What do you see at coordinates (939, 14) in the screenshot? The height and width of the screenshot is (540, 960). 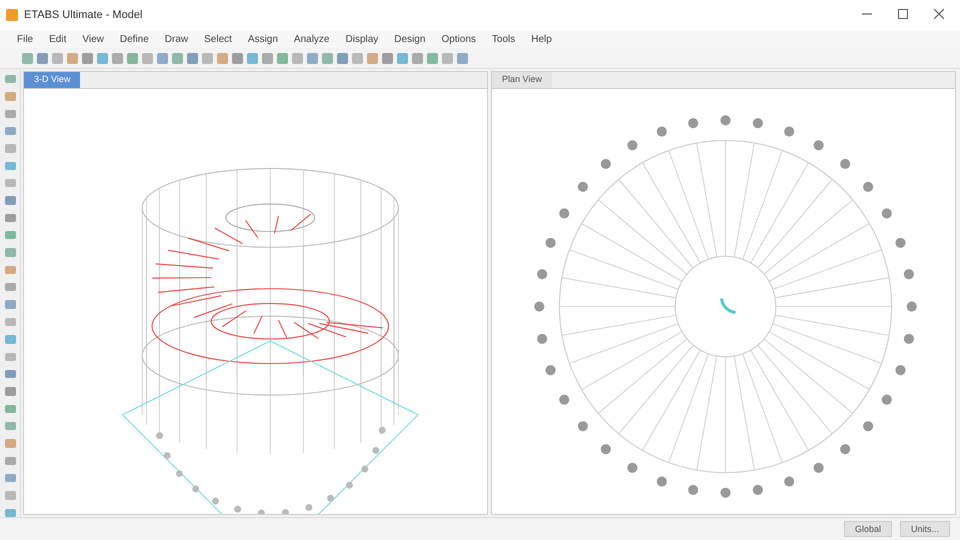 I see `close-icon` at bounding box center [939, 14].